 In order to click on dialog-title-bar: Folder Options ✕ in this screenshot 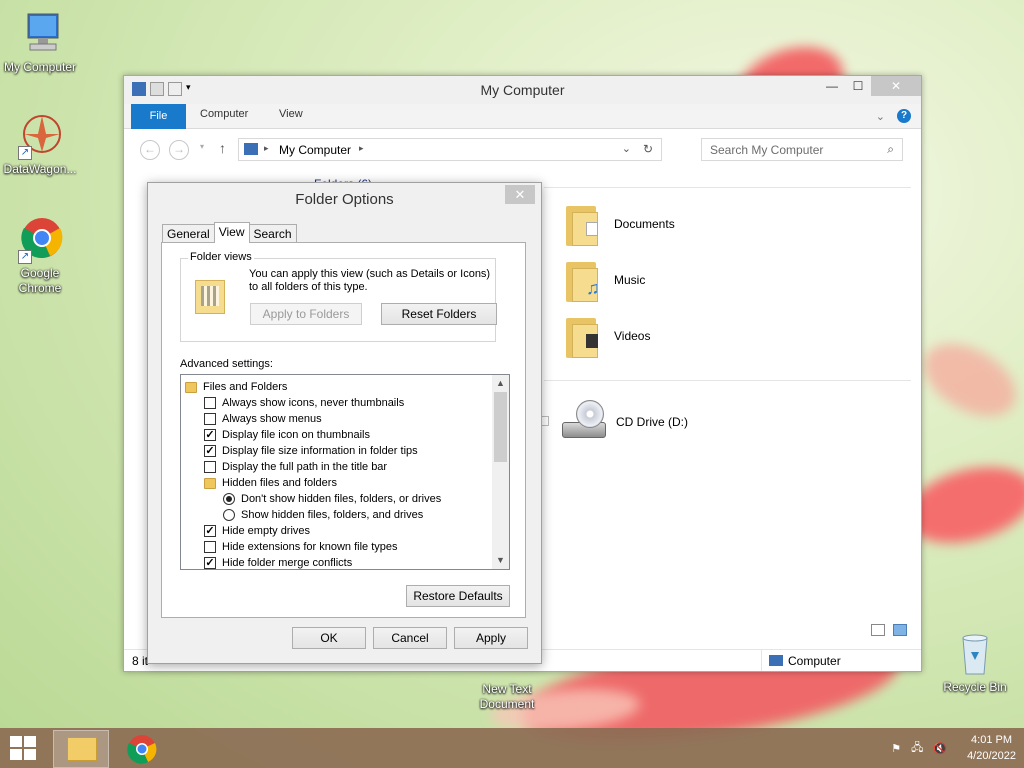, I will do `click(344, 198)`.